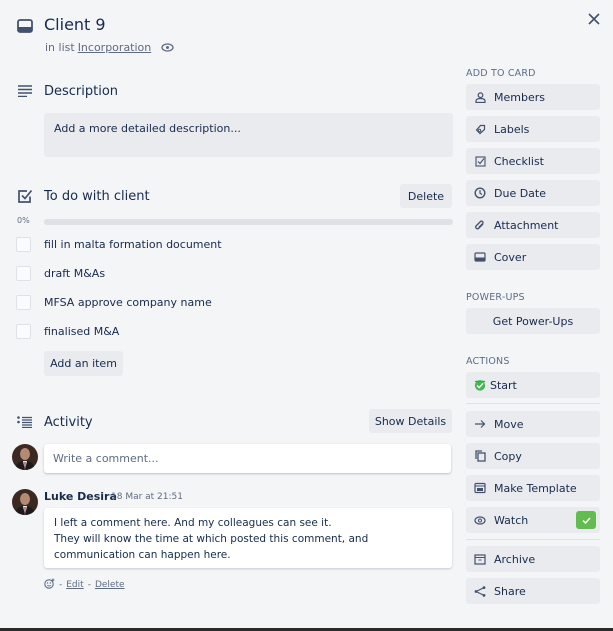  What do you see at coordinates (586, 520) in the screenshot?
I see `watch-checkmark-icon` at bounding box center [586, 520].